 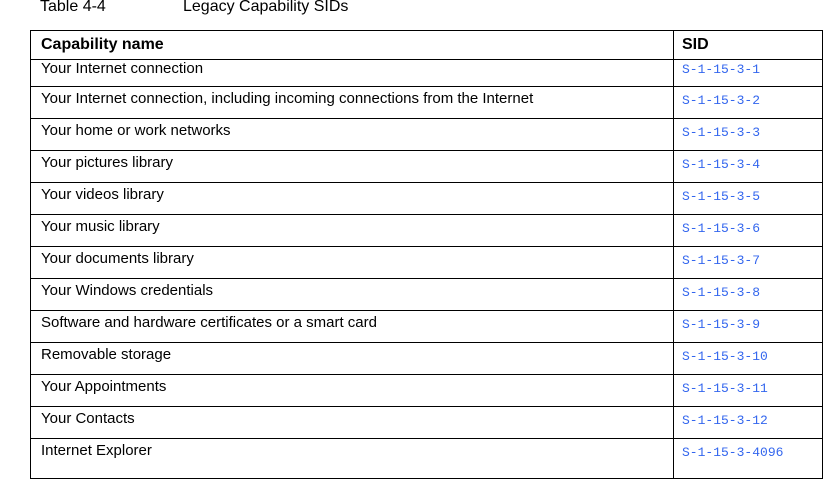 What do you see at coordinates (352, 422) in the screenshot?
I see `capability-name-cell: Your Contacts` at bounding box center [352, 422].